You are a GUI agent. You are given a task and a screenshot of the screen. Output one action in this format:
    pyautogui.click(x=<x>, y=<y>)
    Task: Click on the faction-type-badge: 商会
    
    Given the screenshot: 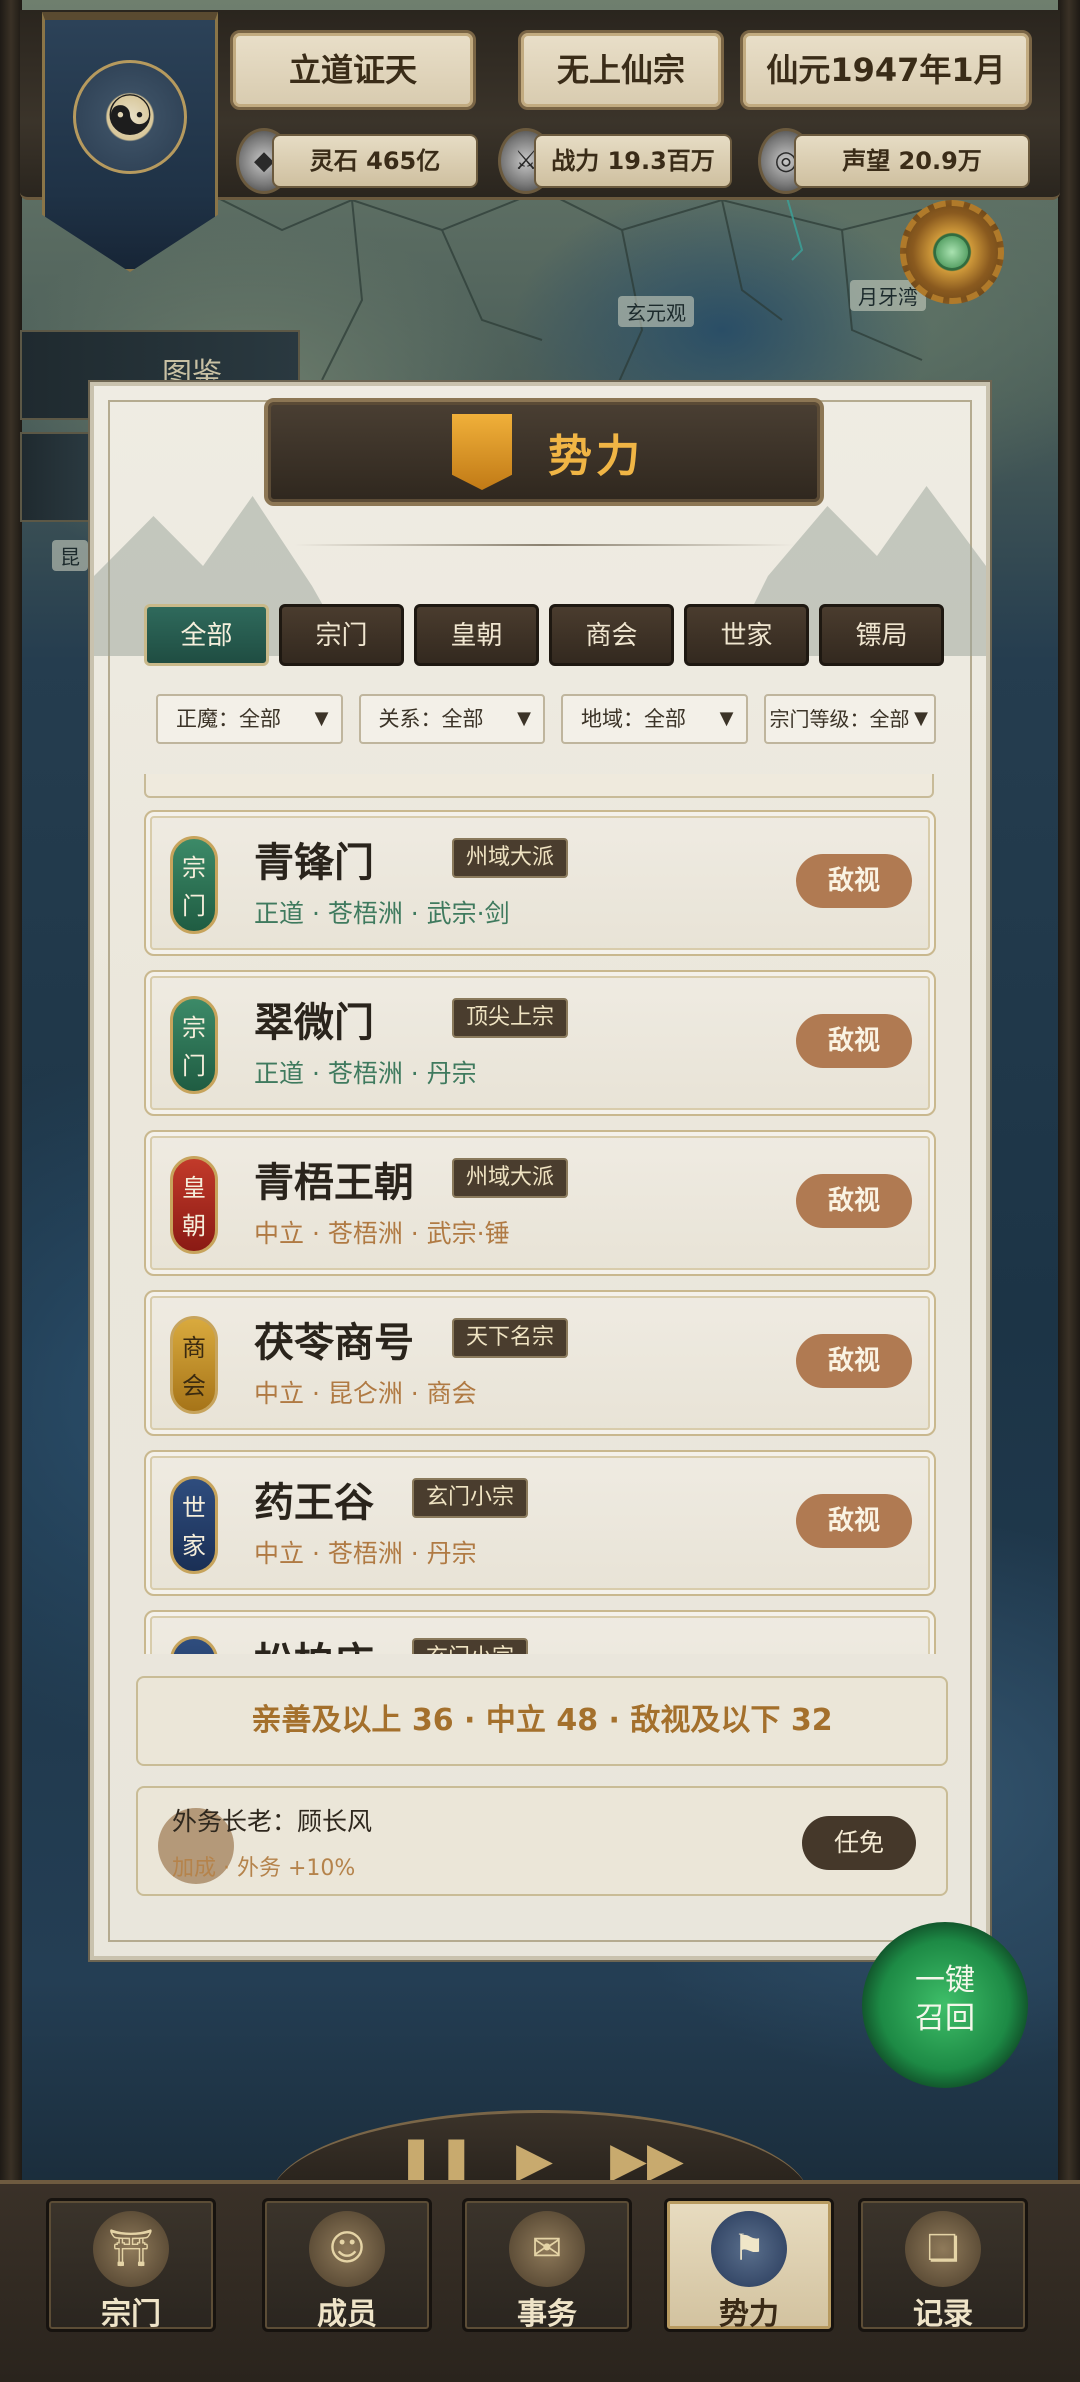 What is the action you would take?
    pyautogui.click(x=194, y=1365)
    